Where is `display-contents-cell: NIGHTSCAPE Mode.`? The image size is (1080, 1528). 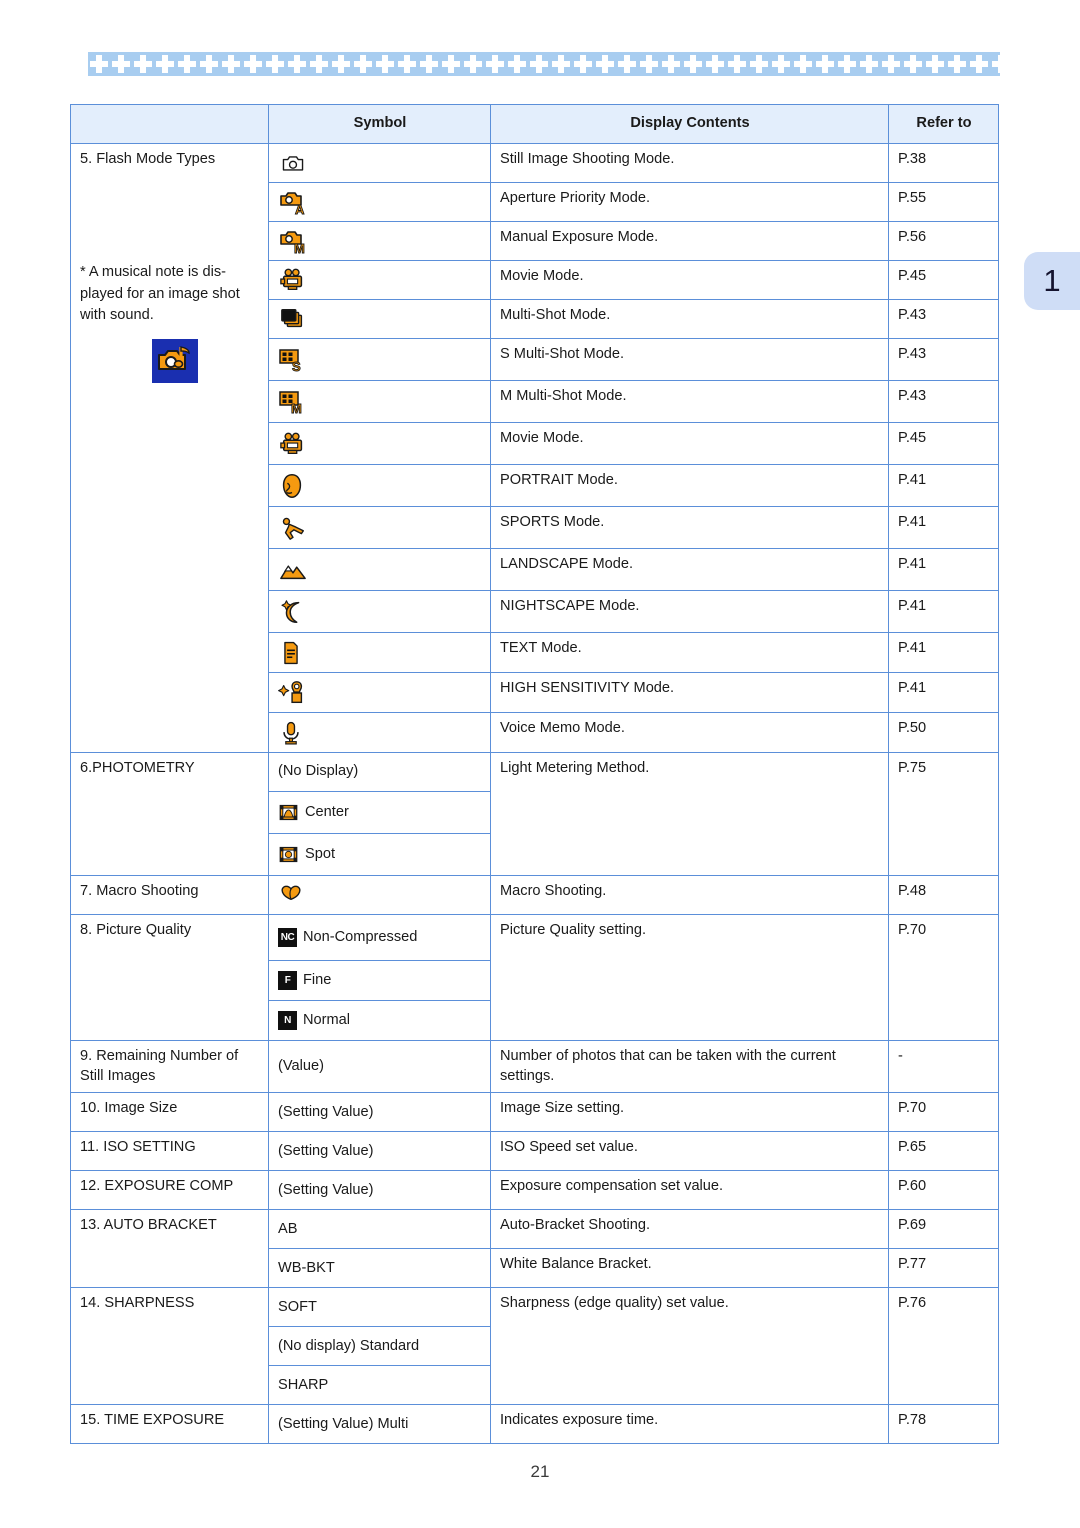 display-contents-cell: NIGHTSCAPE Mode. is located at coordinates (689, 611).